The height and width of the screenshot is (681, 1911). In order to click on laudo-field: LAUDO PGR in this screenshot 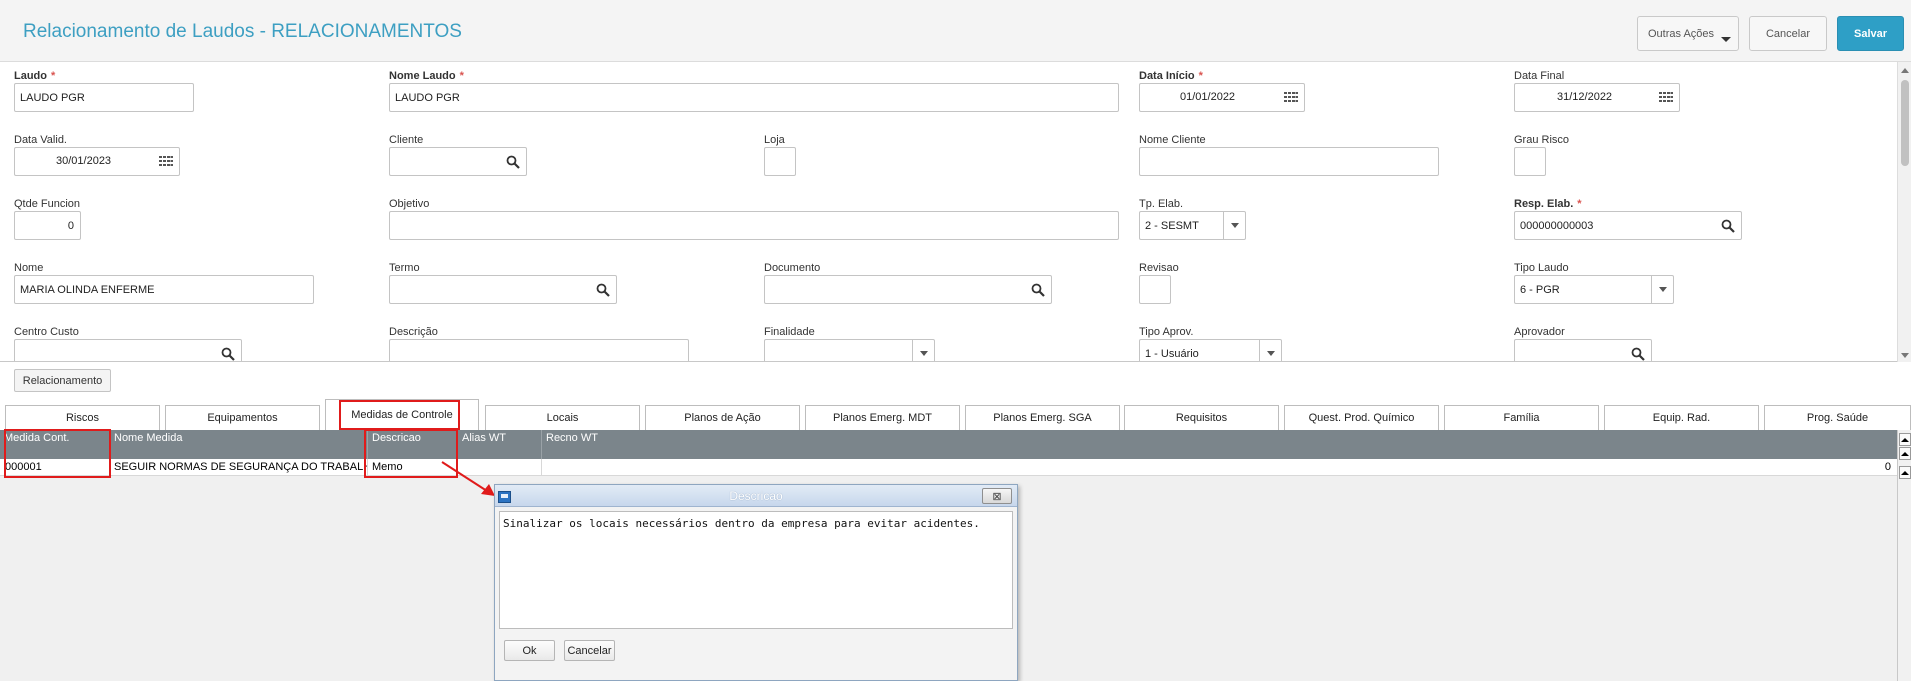, I will do `click(104, 97)`.